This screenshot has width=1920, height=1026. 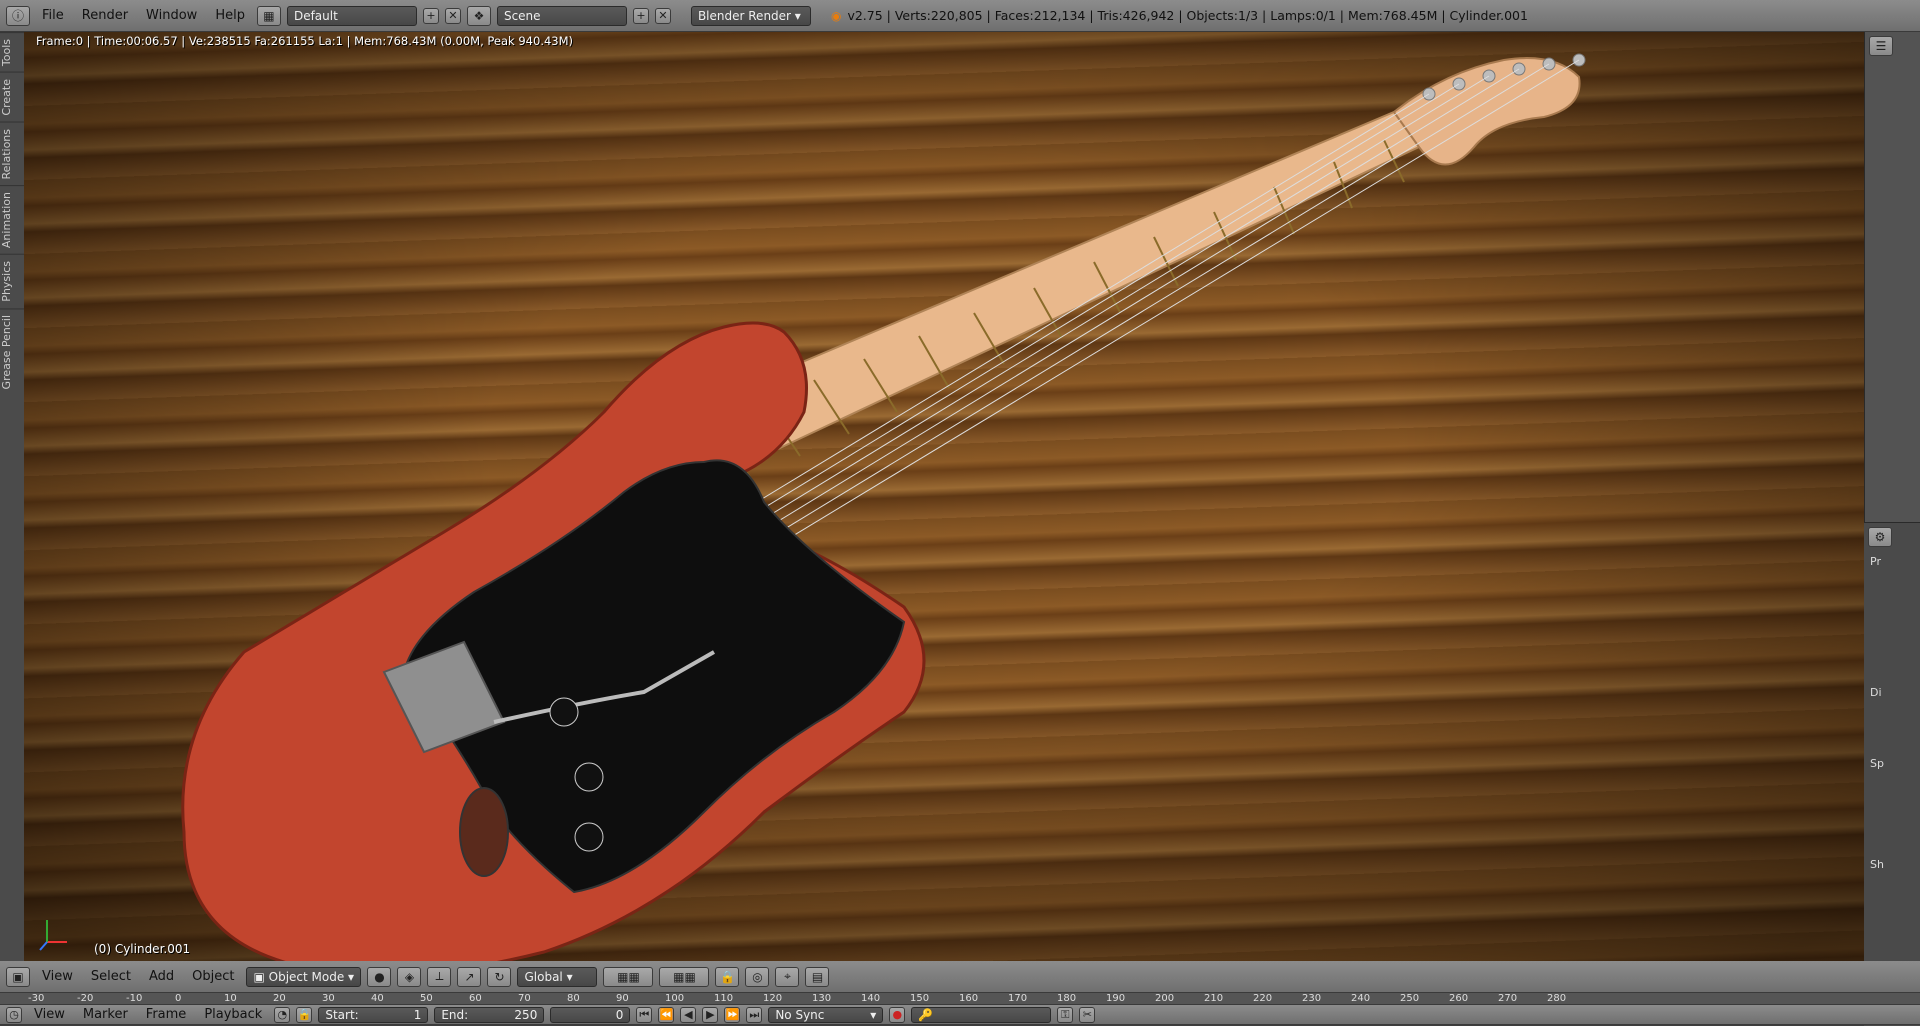 I want to click on ruler-tick-label: 110, so click(x=724, y=998).